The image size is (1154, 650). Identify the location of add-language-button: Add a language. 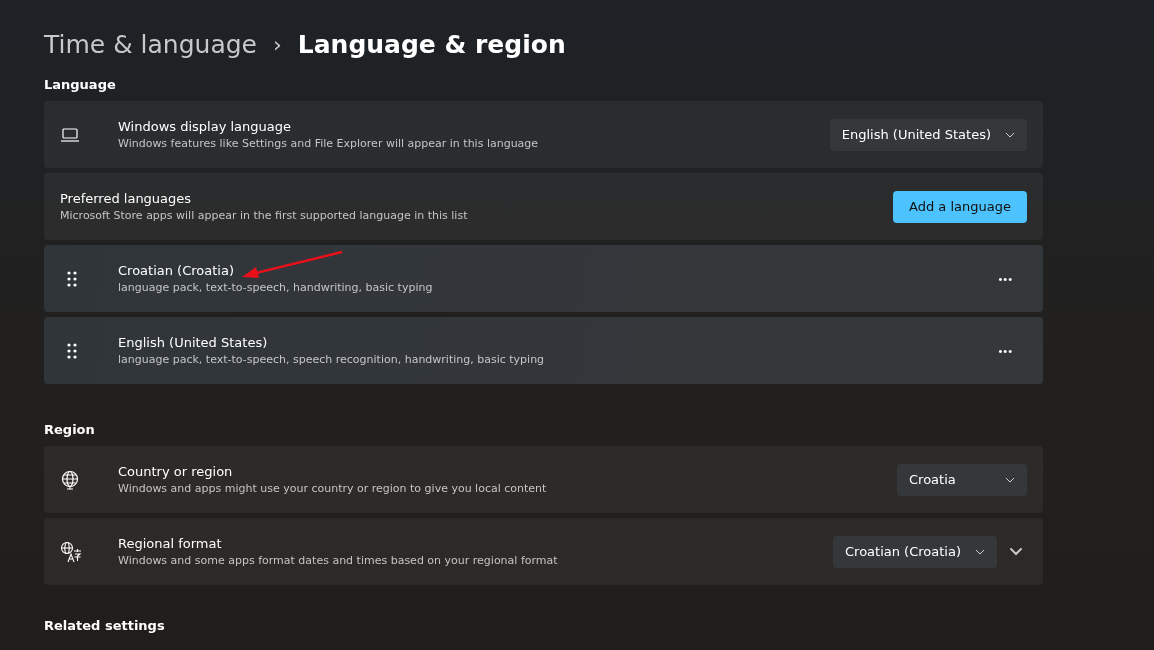
(960, 206).